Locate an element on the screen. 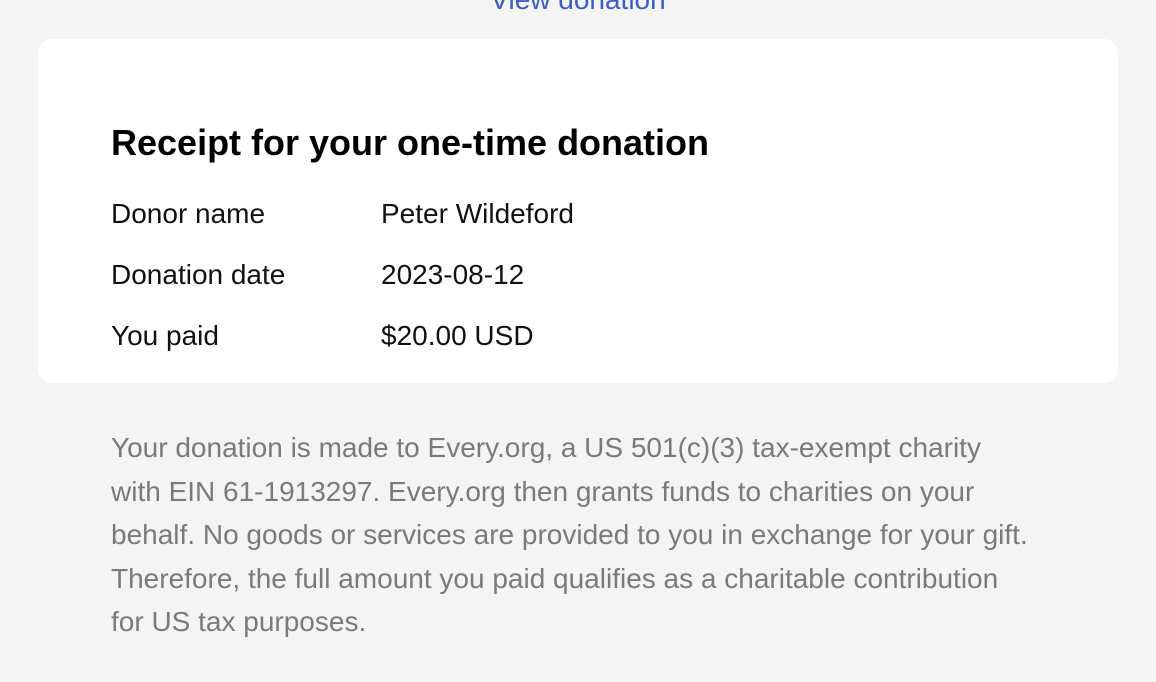 This screenshot has width=1156, height=682. receipt-title: Receipt for your one-time donation is located at coordinates (410, 142).